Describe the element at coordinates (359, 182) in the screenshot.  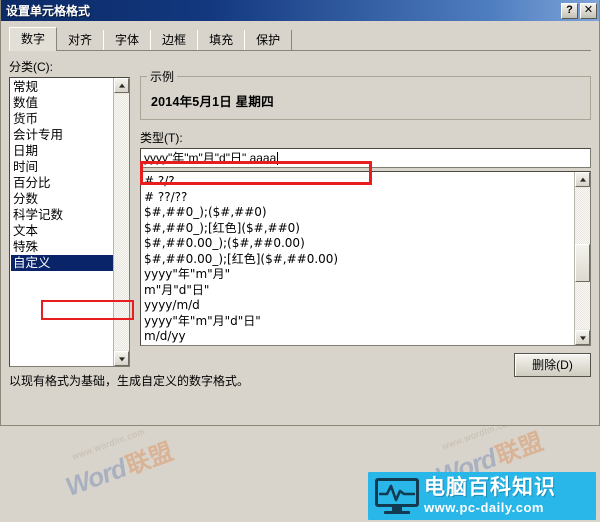
I see `list-item: # ?/?` at that location.